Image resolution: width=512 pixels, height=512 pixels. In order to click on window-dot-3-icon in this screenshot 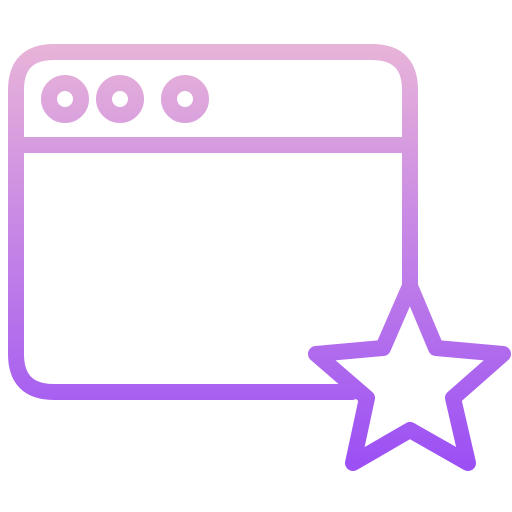, I will do `click(185, 99)`.